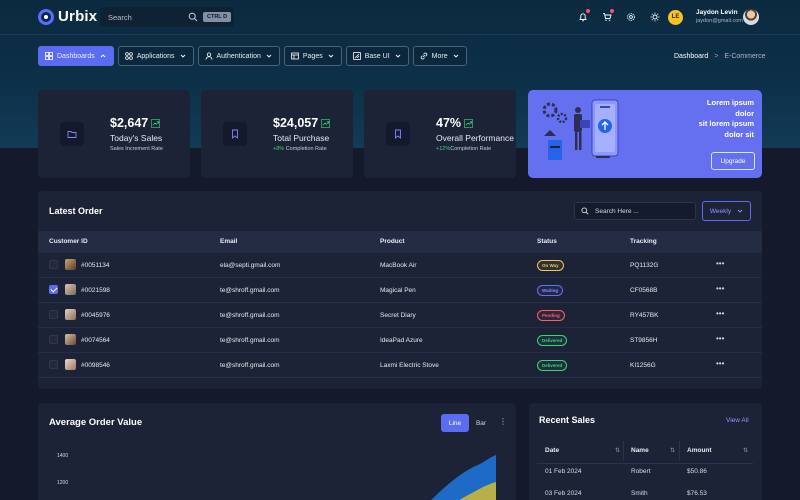 This screenshot has width=800, height=500. I want to click on stat-label: Overall Performance, so click(475, 138).